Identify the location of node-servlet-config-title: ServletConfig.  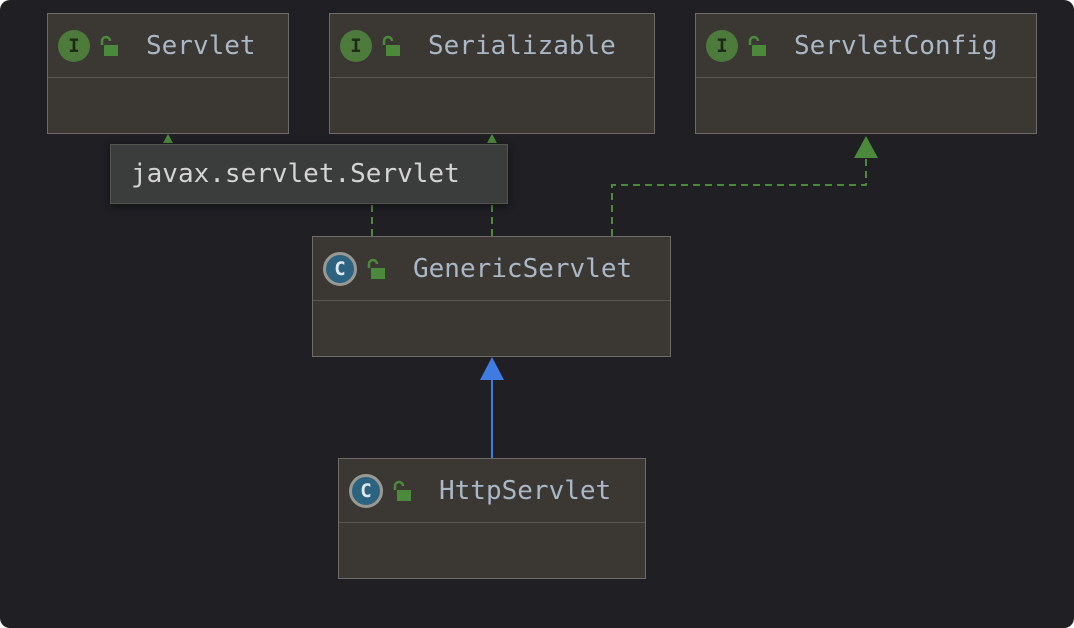
(896, 45).